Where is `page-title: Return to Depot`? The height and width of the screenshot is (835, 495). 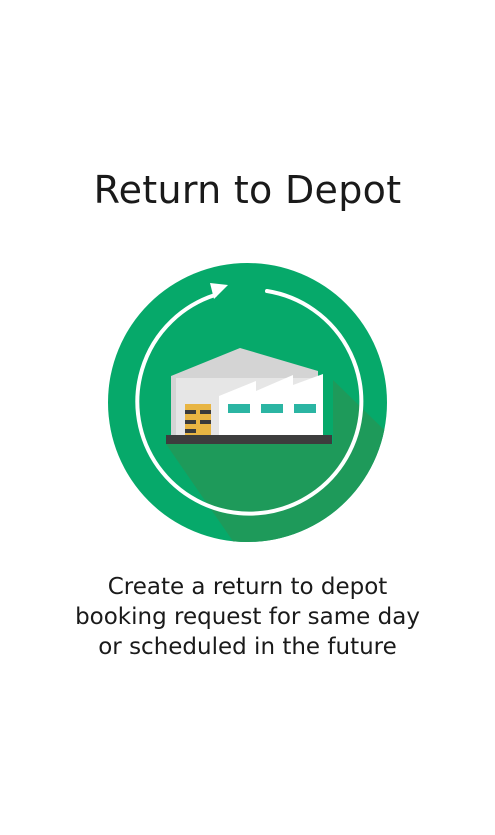
page-title: Return to Depot is located at coordinates (247, 190).